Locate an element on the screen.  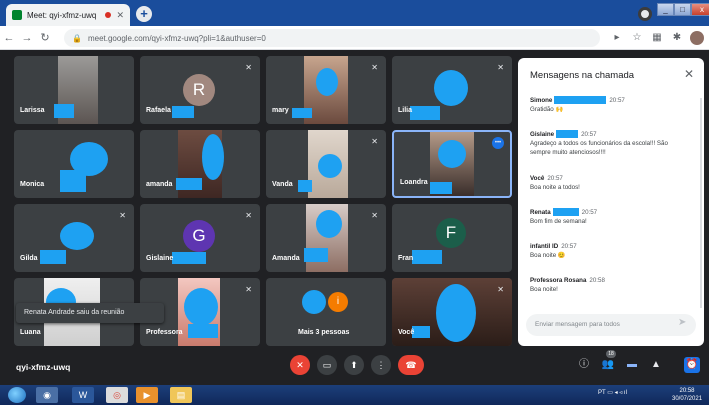
recording-dot-icon is located at coordinates (108, 15).